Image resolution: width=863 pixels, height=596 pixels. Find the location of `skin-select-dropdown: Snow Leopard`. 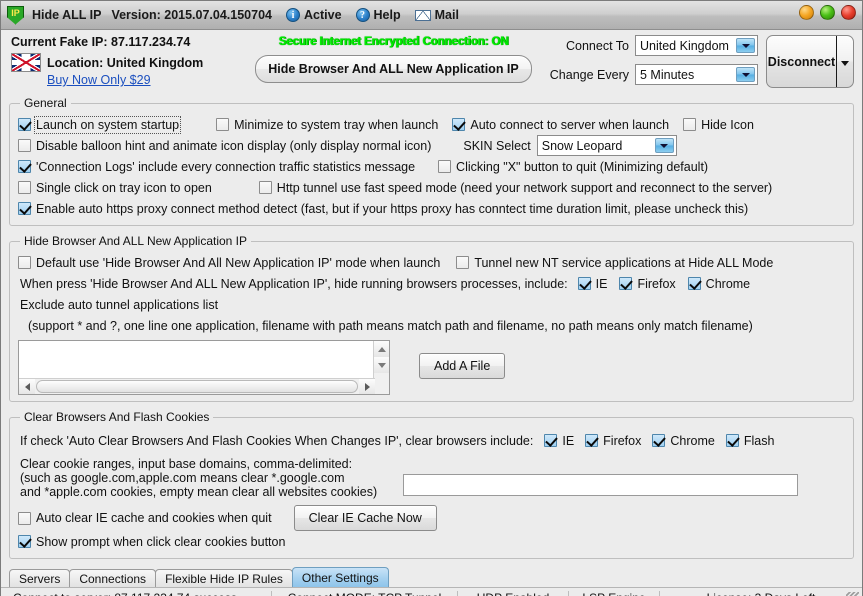

skin-select-dropdown: Snow Leopard is located at coordinates (606, 145).